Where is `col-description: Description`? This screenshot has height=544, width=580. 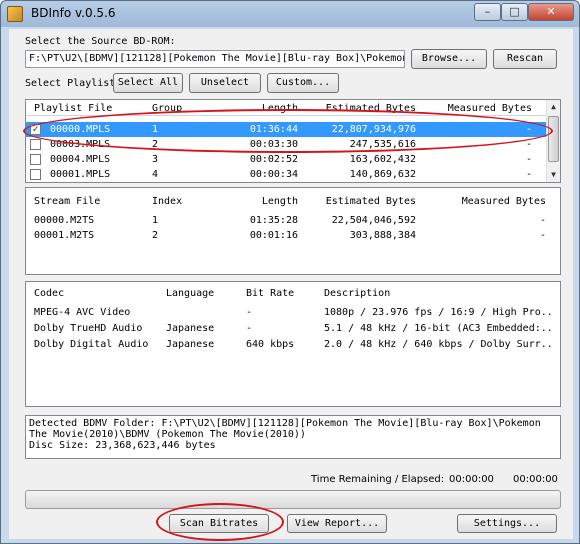
col-description: Description is located at coordinates (357, 293).